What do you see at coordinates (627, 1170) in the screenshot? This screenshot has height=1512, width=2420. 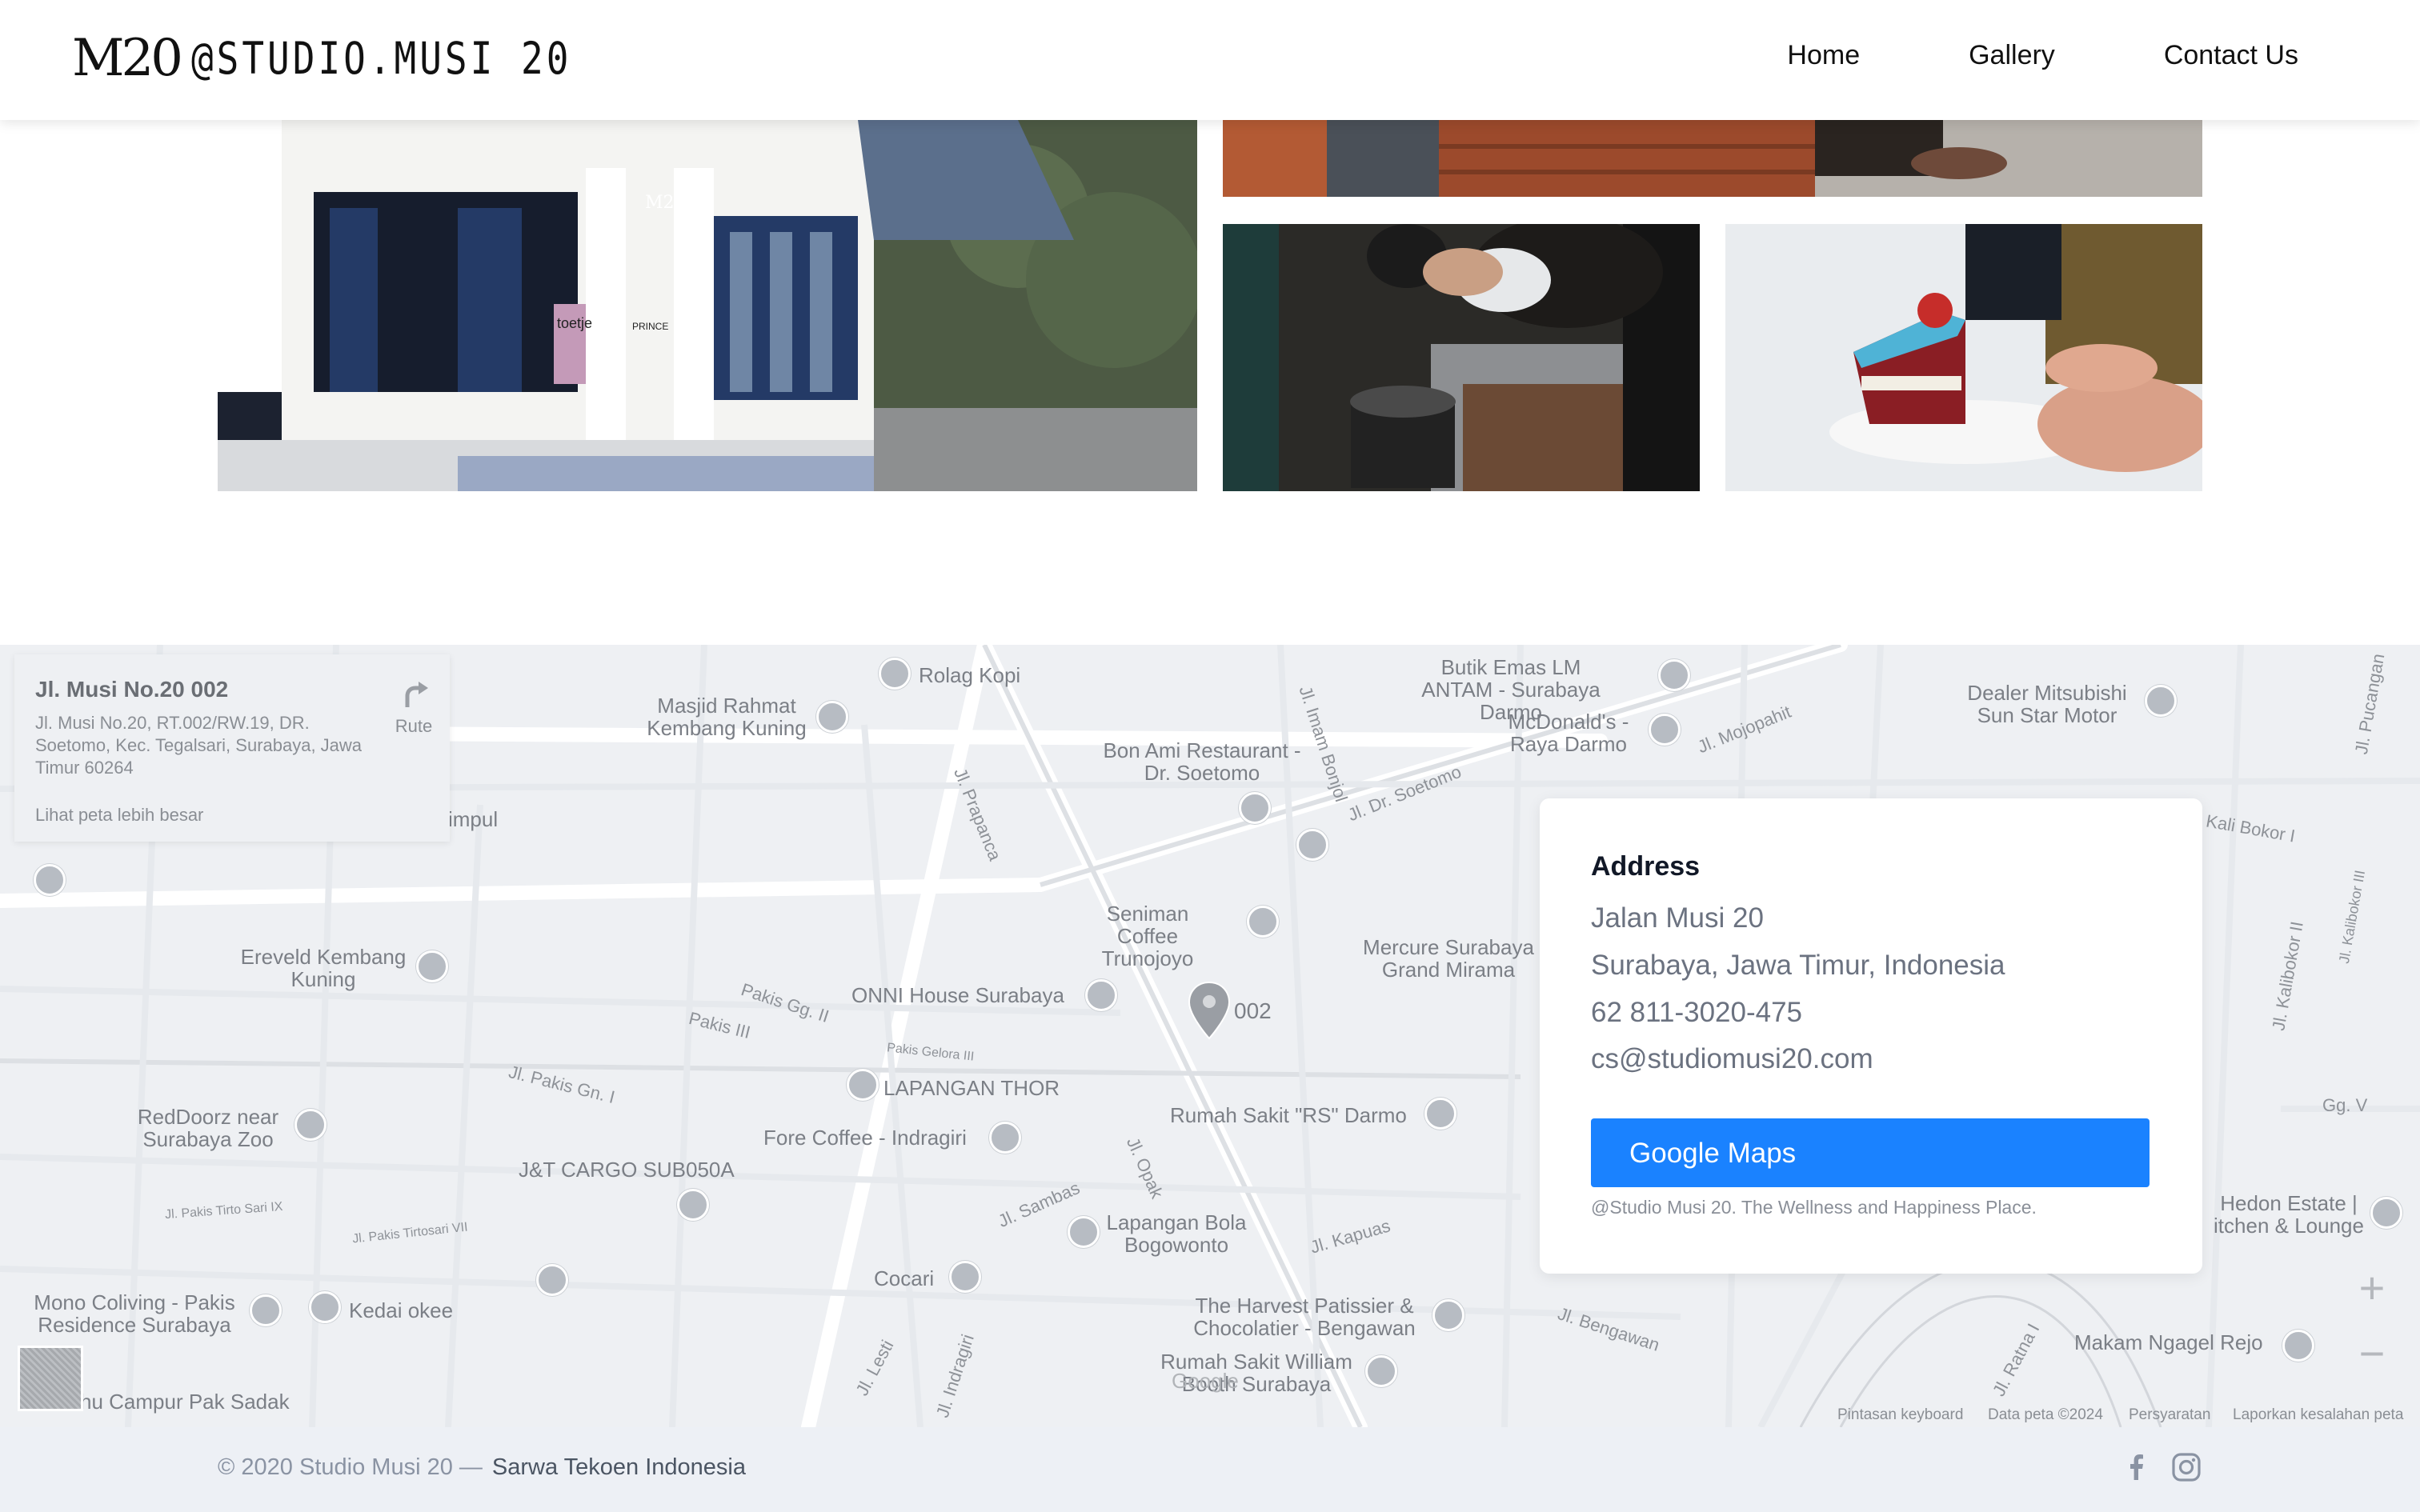 I see `map-label: J&T CARGO SUB050A` at bounding box center [627, 1170].